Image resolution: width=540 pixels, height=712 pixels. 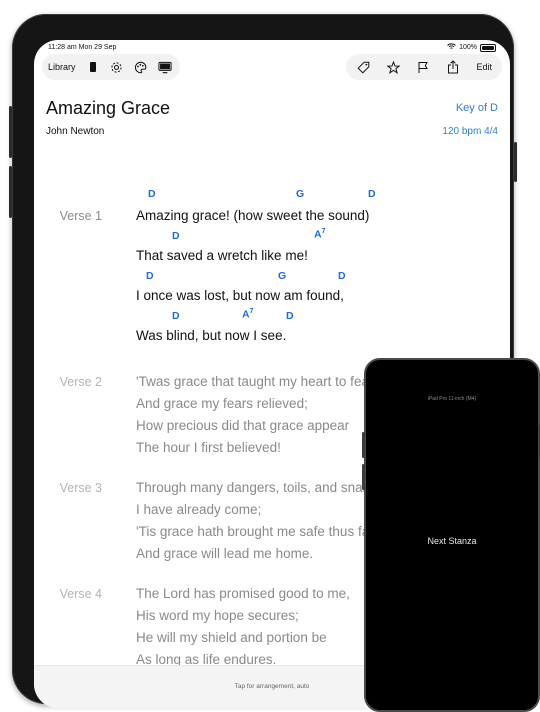 I want to click on lyric-line: Amazing grace! (how sweet the sound), so click(x=253, y=215).